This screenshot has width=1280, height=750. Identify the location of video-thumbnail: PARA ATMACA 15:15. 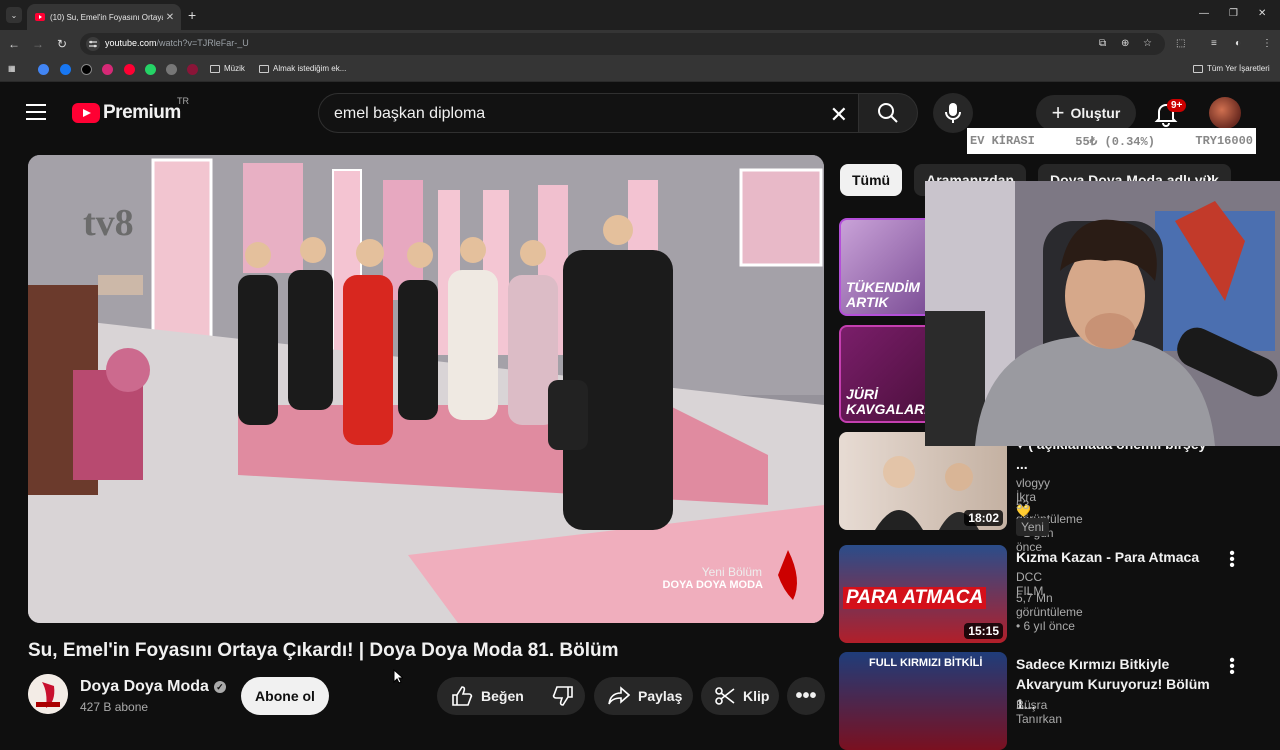
(923, 594).